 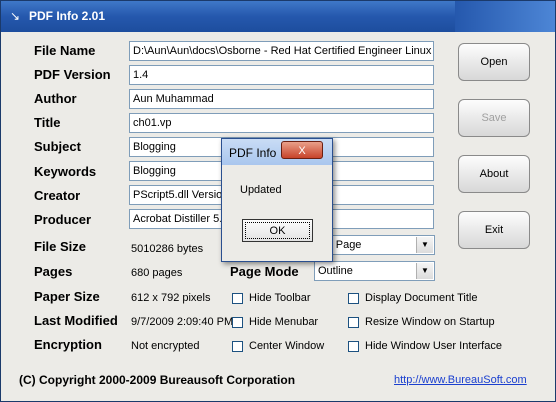 I want to click on file-name-label: File Name, so click(x=65, y=50).